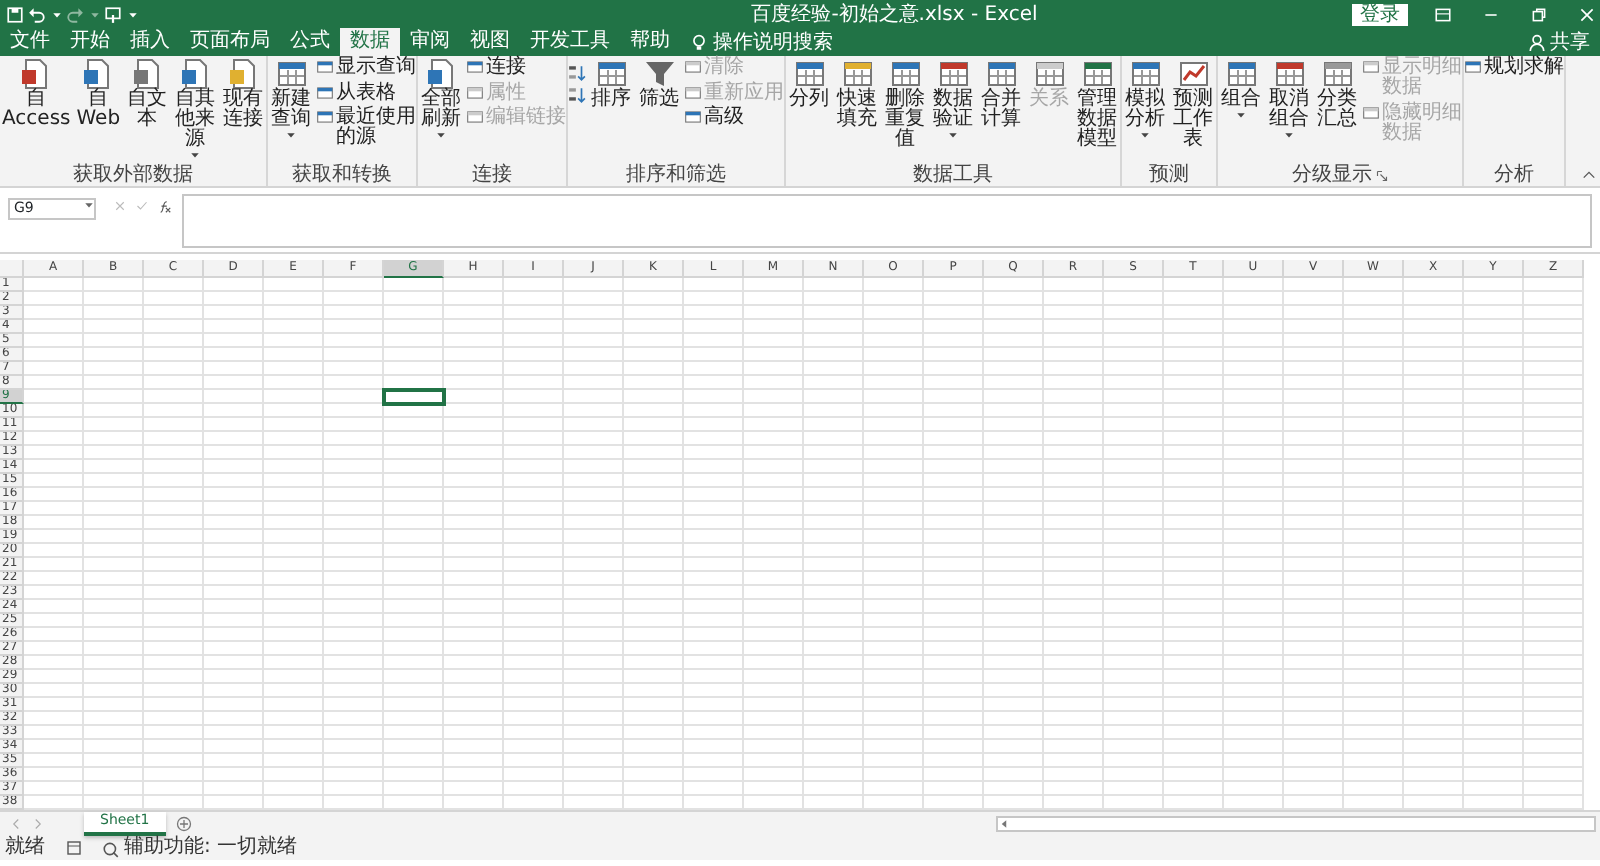  What do you see at coordinates (1001, 111) in the screenshot?
I see `ribbon-button: 合并计算` at bounding box center [1001, 111].